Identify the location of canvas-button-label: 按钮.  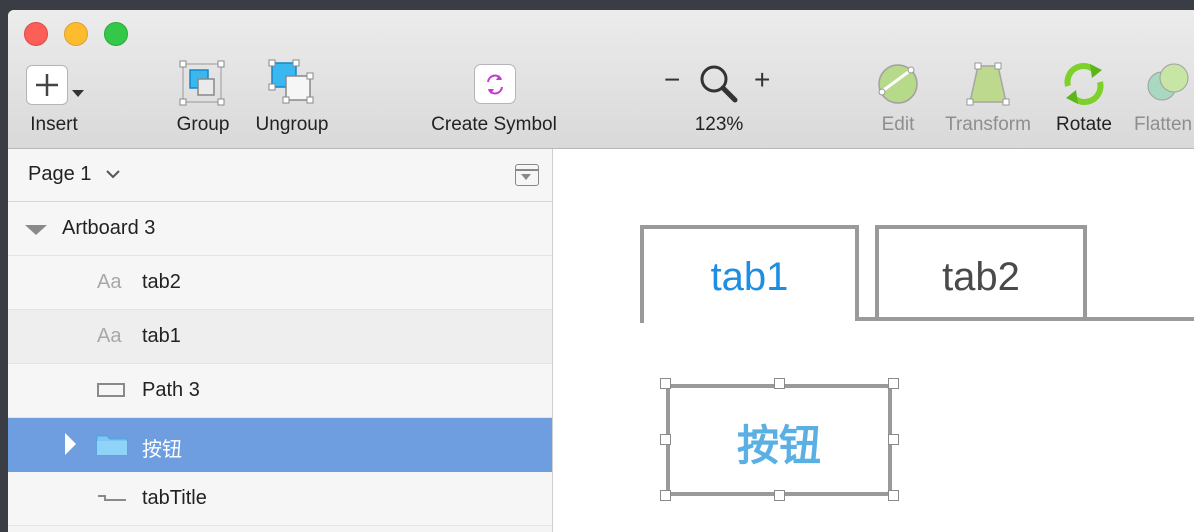
(778, 445).